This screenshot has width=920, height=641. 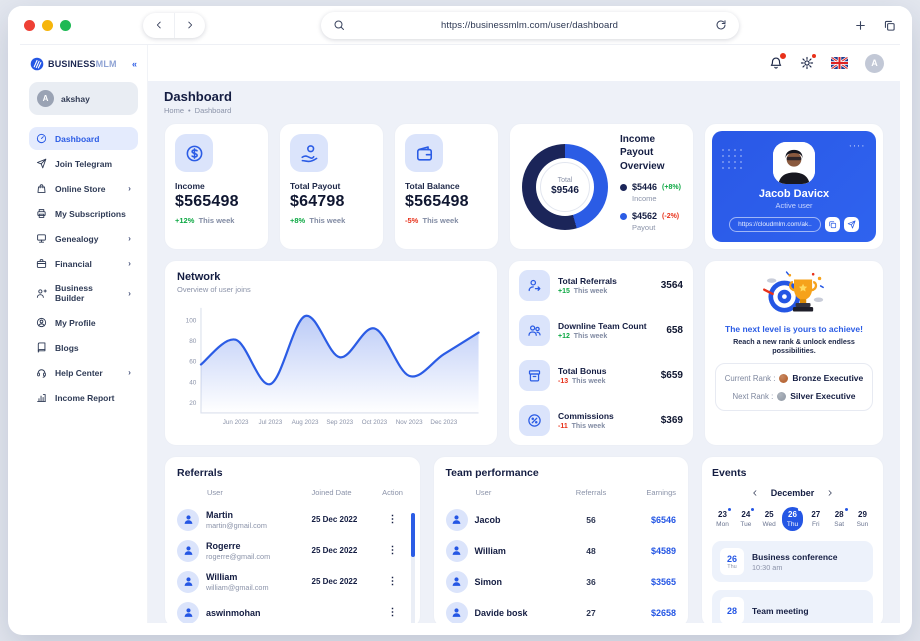 I want to click on sidebar-item-genealogy: Genealogy ›, so click(x=83, y=238).